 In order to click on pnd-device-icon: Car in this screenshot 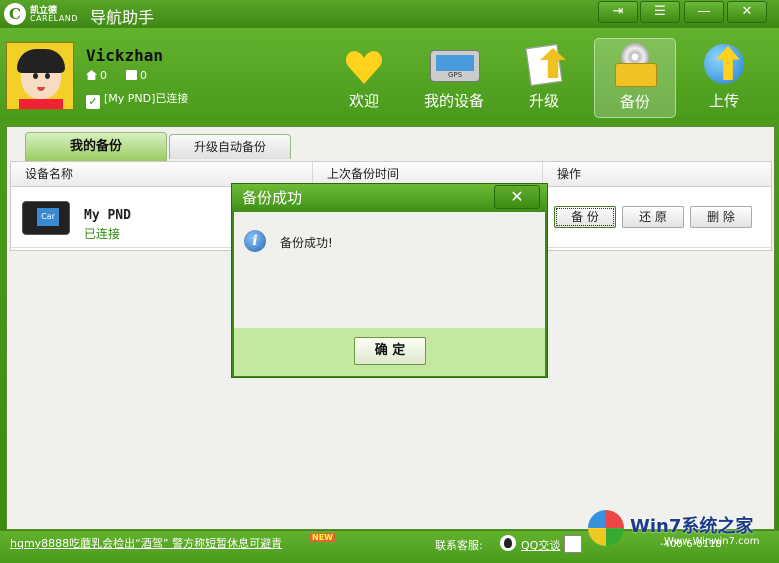, I will do `click(46, 218)`.